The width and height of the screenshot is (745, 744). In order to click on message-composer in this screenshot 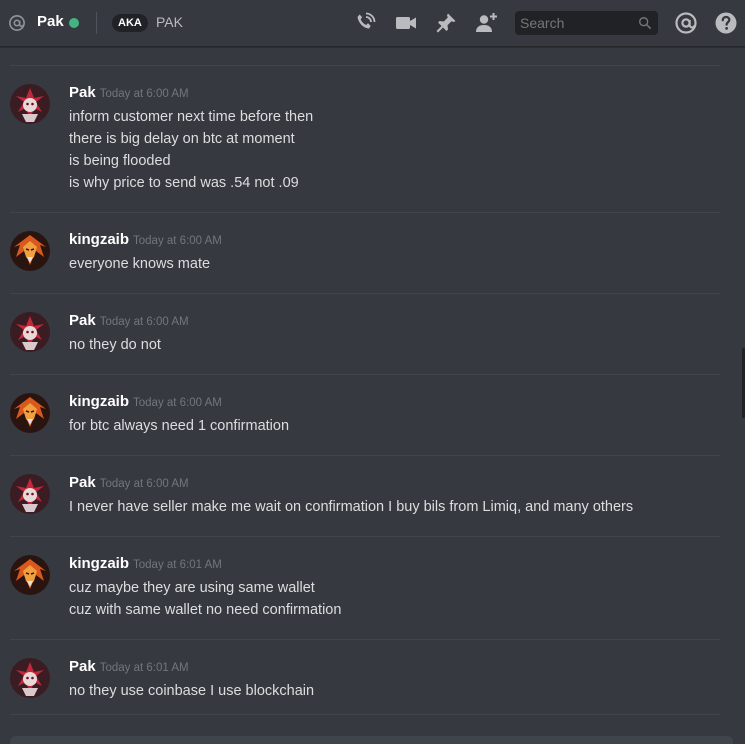, I will do `click(371, 740)`.